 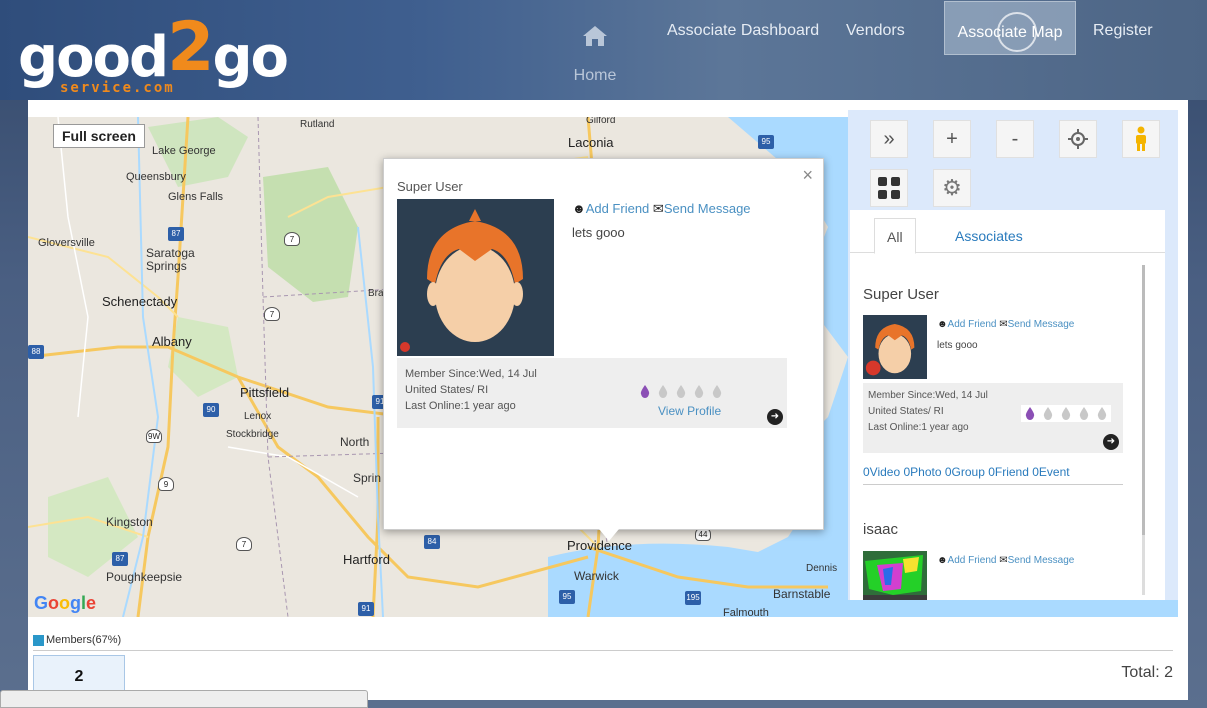 What do you see at coordinates (36, 352) in the screenshot?
I see `route-88-shield: 88` at bounding box center [36, 352].